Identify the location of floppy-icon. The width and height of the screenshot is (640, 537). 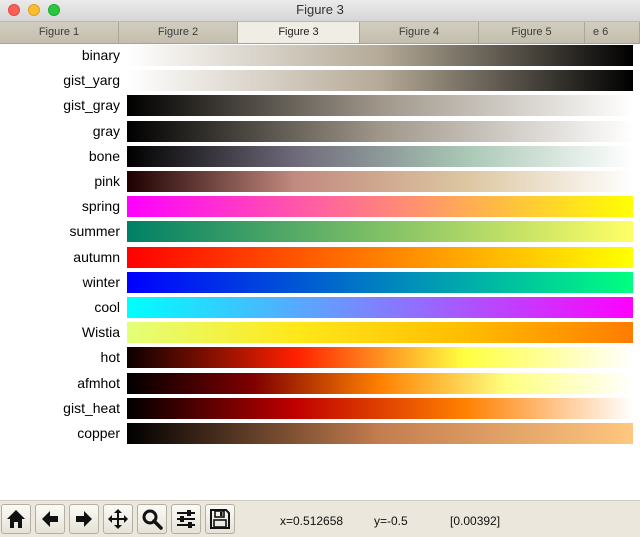
(220, 519).